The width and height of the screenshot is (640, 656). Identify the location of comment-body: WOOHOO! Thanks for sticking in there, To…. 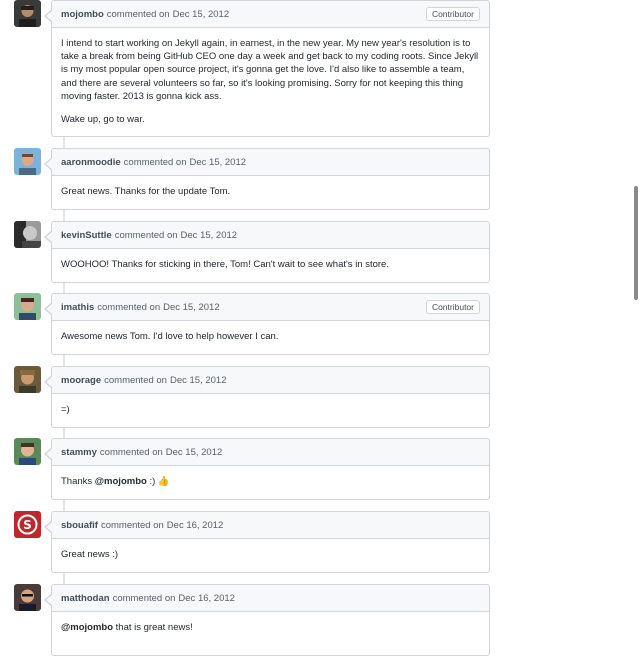
(270, 264).